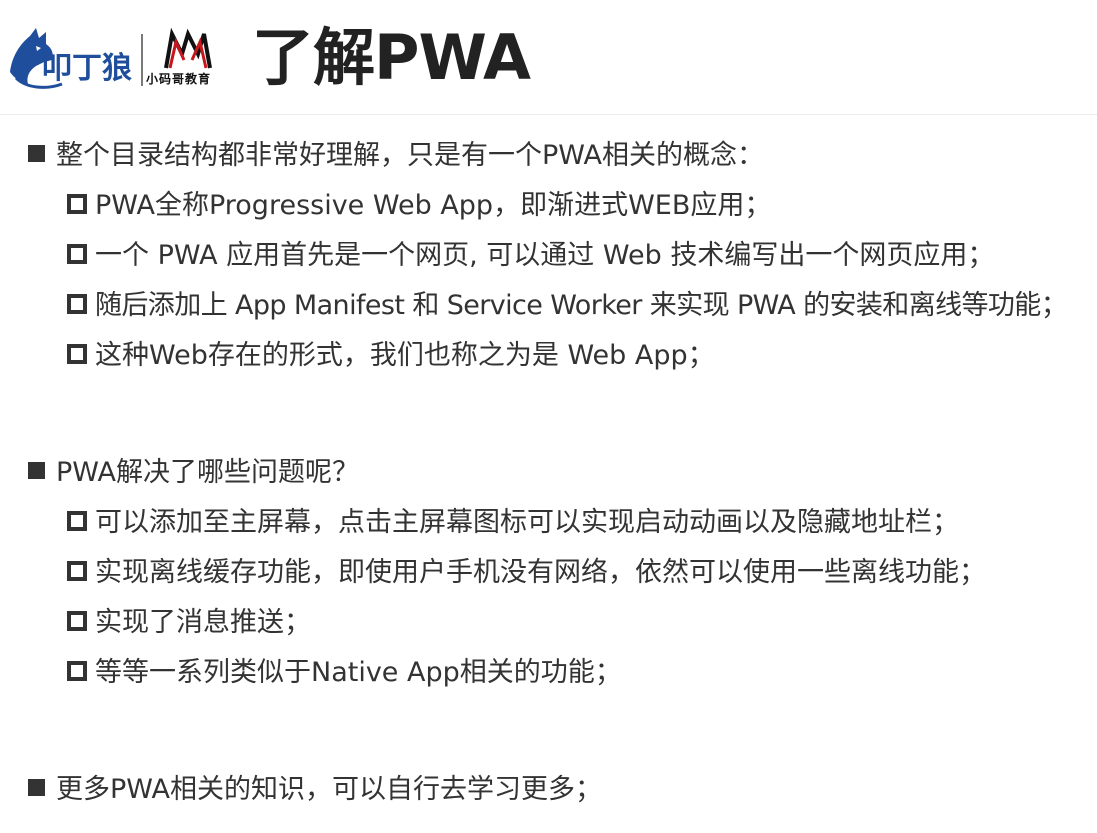  Describe the element at coordinates (433, 205) in the screenshot. I see `list-item-text: PWA全称Progressive Web App，即渐进式WEB应用；` at that location.